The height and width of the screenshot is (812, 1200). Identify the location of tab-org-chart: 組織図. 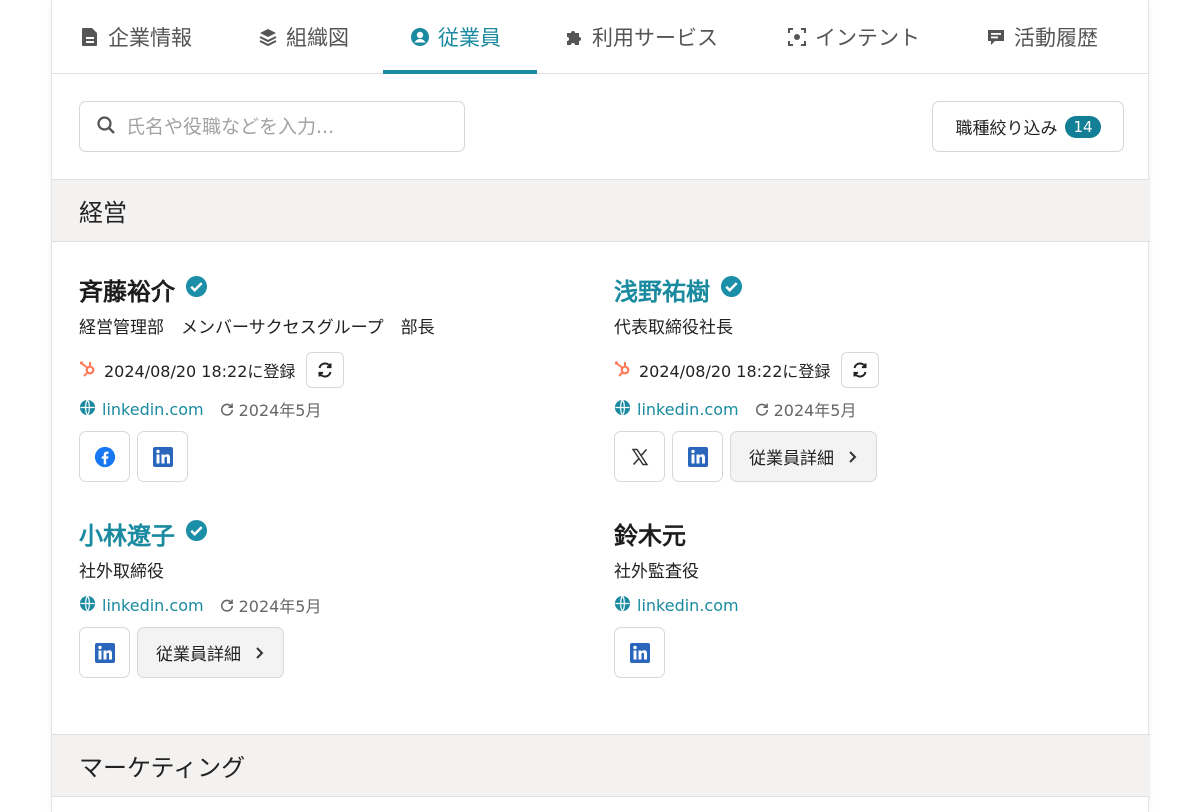
(303, 37).